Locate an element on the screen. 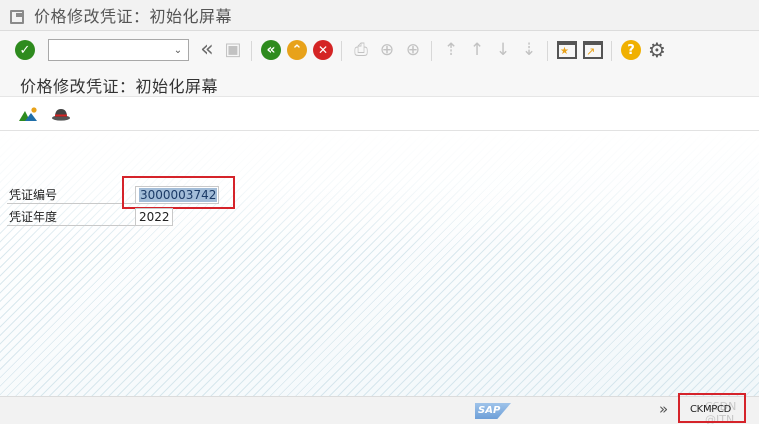 The height and width of the screenshot is (424, 759). double-chevron-right-icon: » is located at coordinates (663, 409).